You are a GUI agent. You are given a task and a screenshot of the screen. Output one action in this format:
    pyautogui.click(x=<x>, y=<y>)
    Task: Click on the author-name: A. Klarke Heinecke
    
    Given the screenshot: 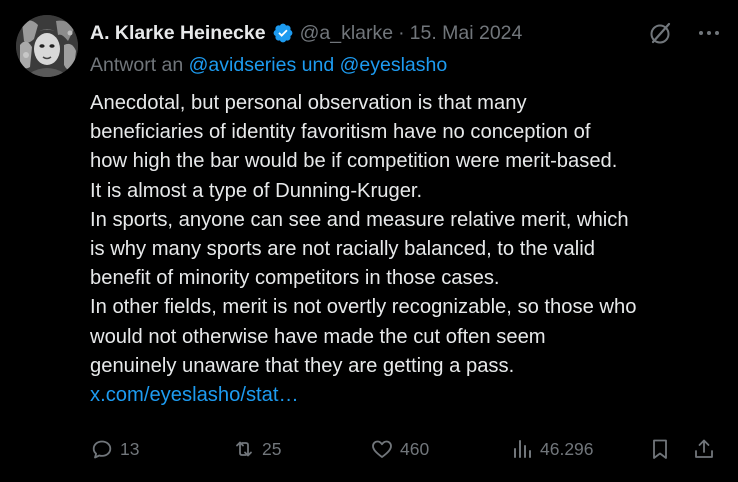 What is the action you would take?
    pyautogui.click(x=178, y=33)
    